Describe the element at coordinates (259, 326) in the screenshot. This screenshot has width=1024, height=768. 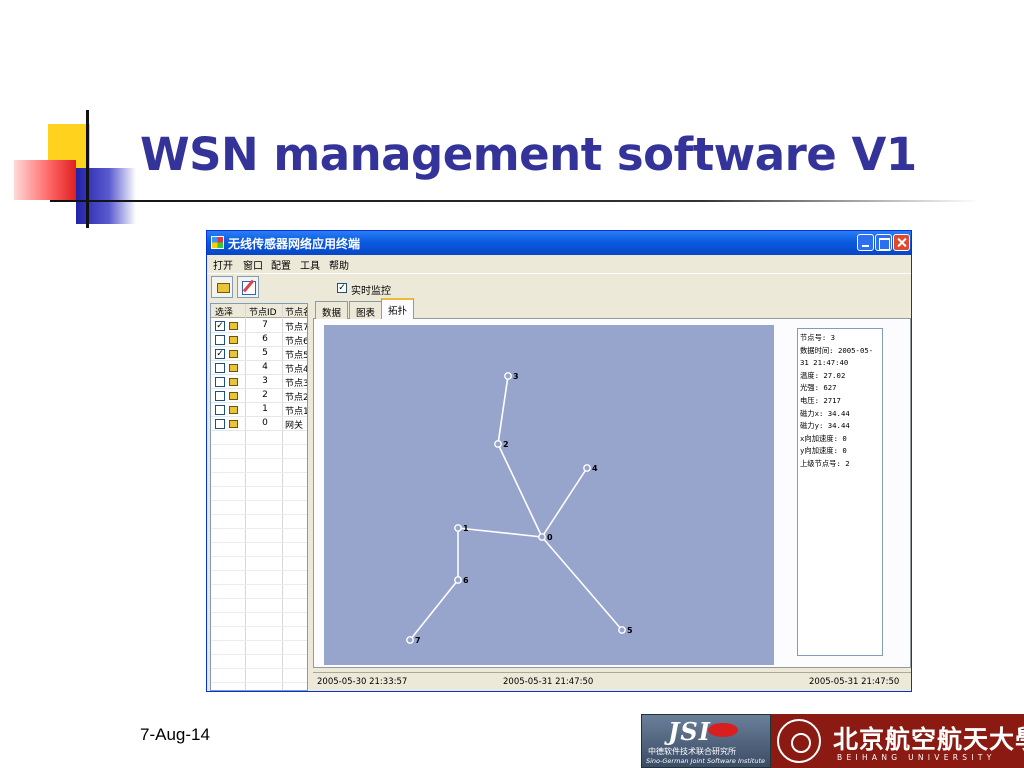
I see `node-list-row: ✓ 7 节点7` at that location.